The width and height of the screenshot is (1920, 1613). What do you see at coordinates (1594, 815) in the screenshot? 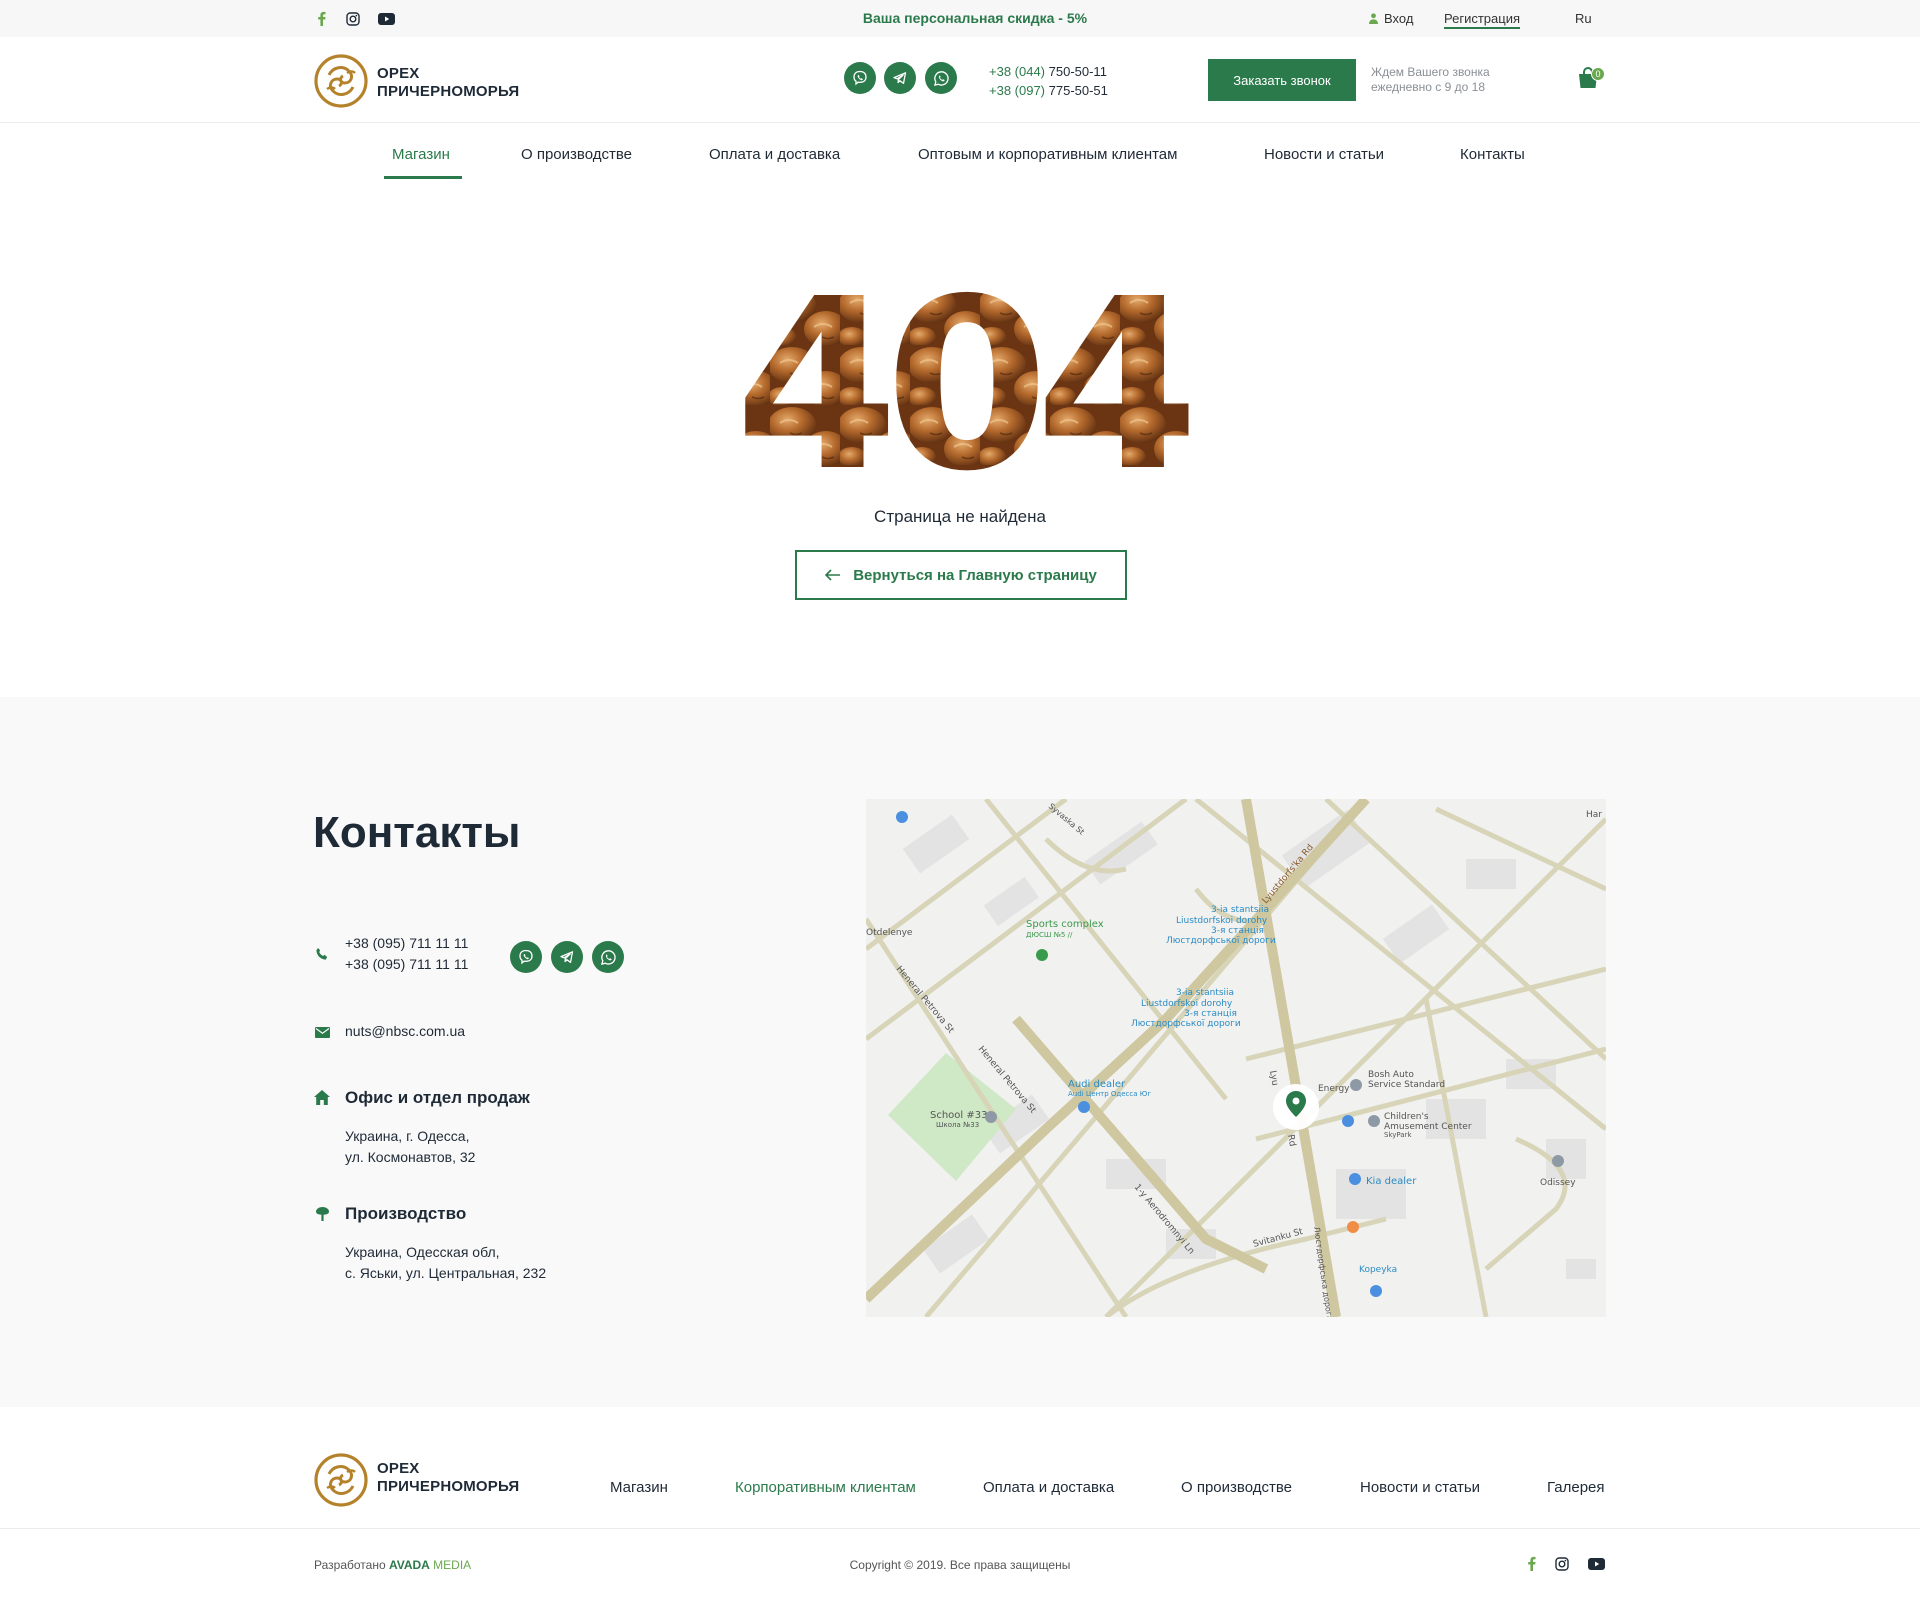
I see `map-label-har: Har` at bounding box center [1594, 815].